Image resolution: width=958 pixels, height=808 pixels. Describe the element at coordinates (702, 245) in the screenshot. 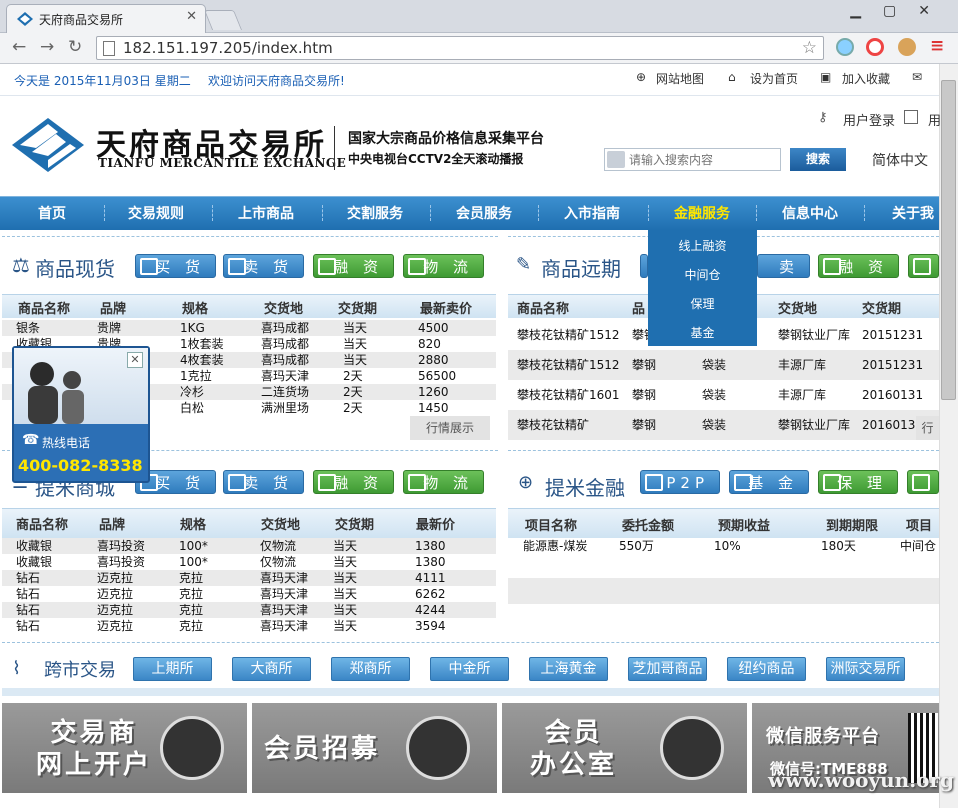

I see `dropdown-item-online-finance: 线上融资` at that location.